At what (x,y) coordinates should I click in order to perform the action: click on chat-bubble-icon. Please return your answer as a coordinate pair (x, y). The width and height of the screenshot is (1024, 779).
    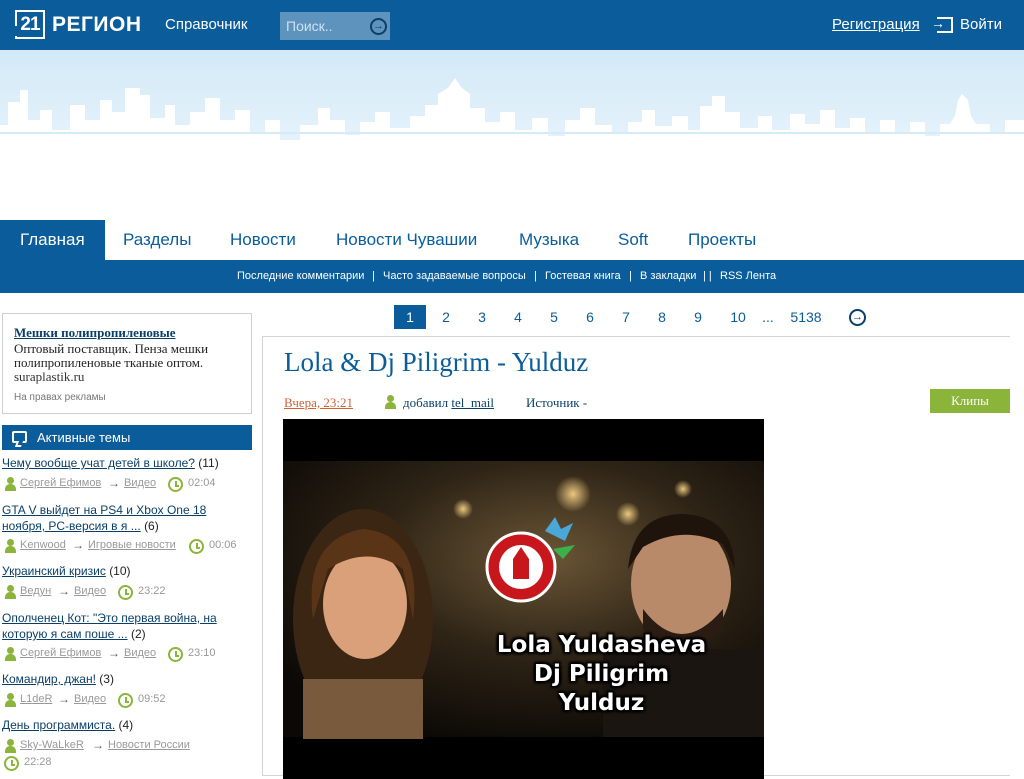
    Looking at the image, I should click on (19, 437).